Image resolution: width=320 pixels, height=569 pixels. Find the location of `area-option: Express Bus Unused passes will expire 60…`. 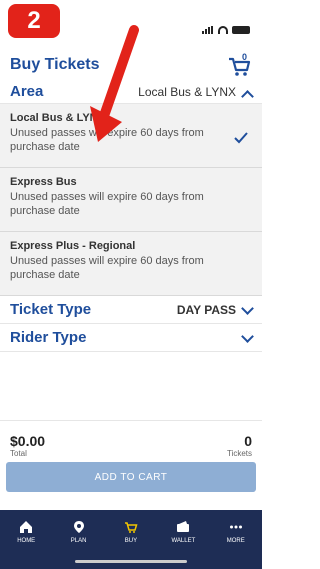

area-option: Express Bus Unused passes will expire 60… is located at coordinates (131, 200).